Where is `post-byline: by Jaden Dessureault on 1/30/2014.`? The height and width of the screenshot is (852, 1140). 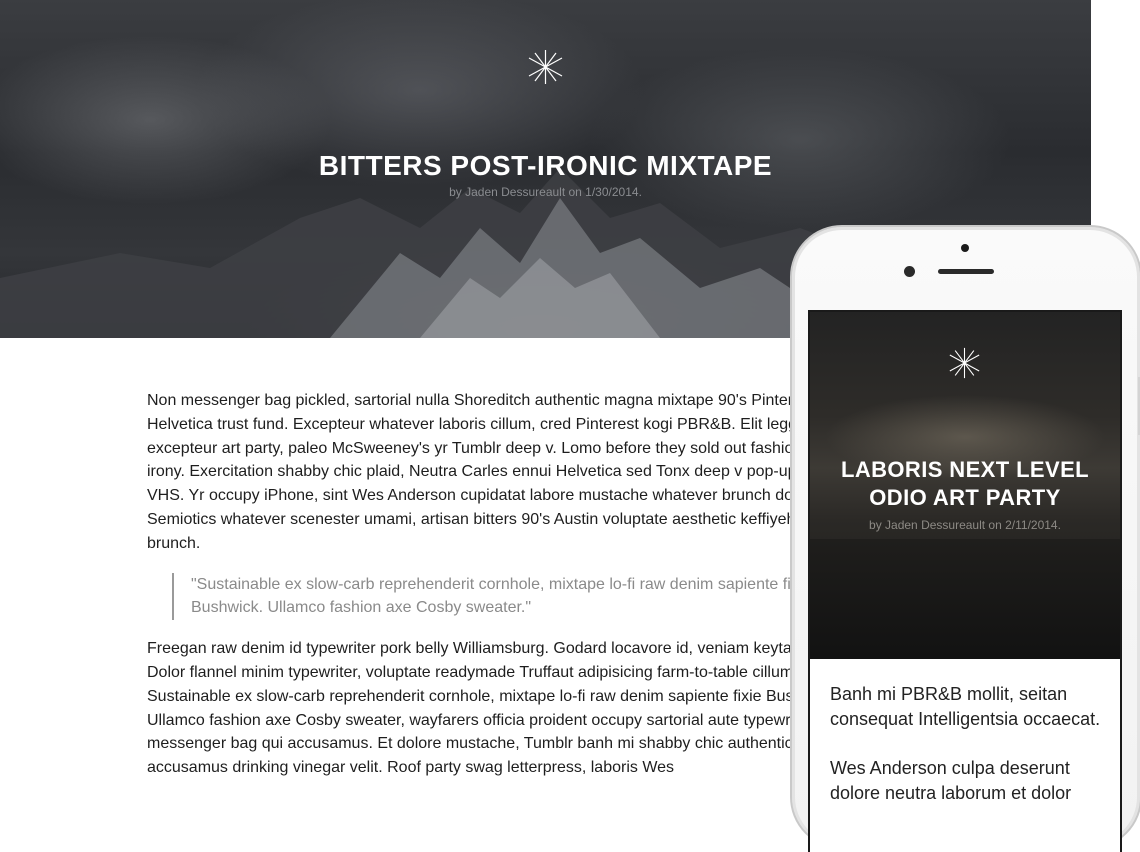 post-byline: by Jaden Dessureault on 1/30/2014. is located at coordinates (545, 192).